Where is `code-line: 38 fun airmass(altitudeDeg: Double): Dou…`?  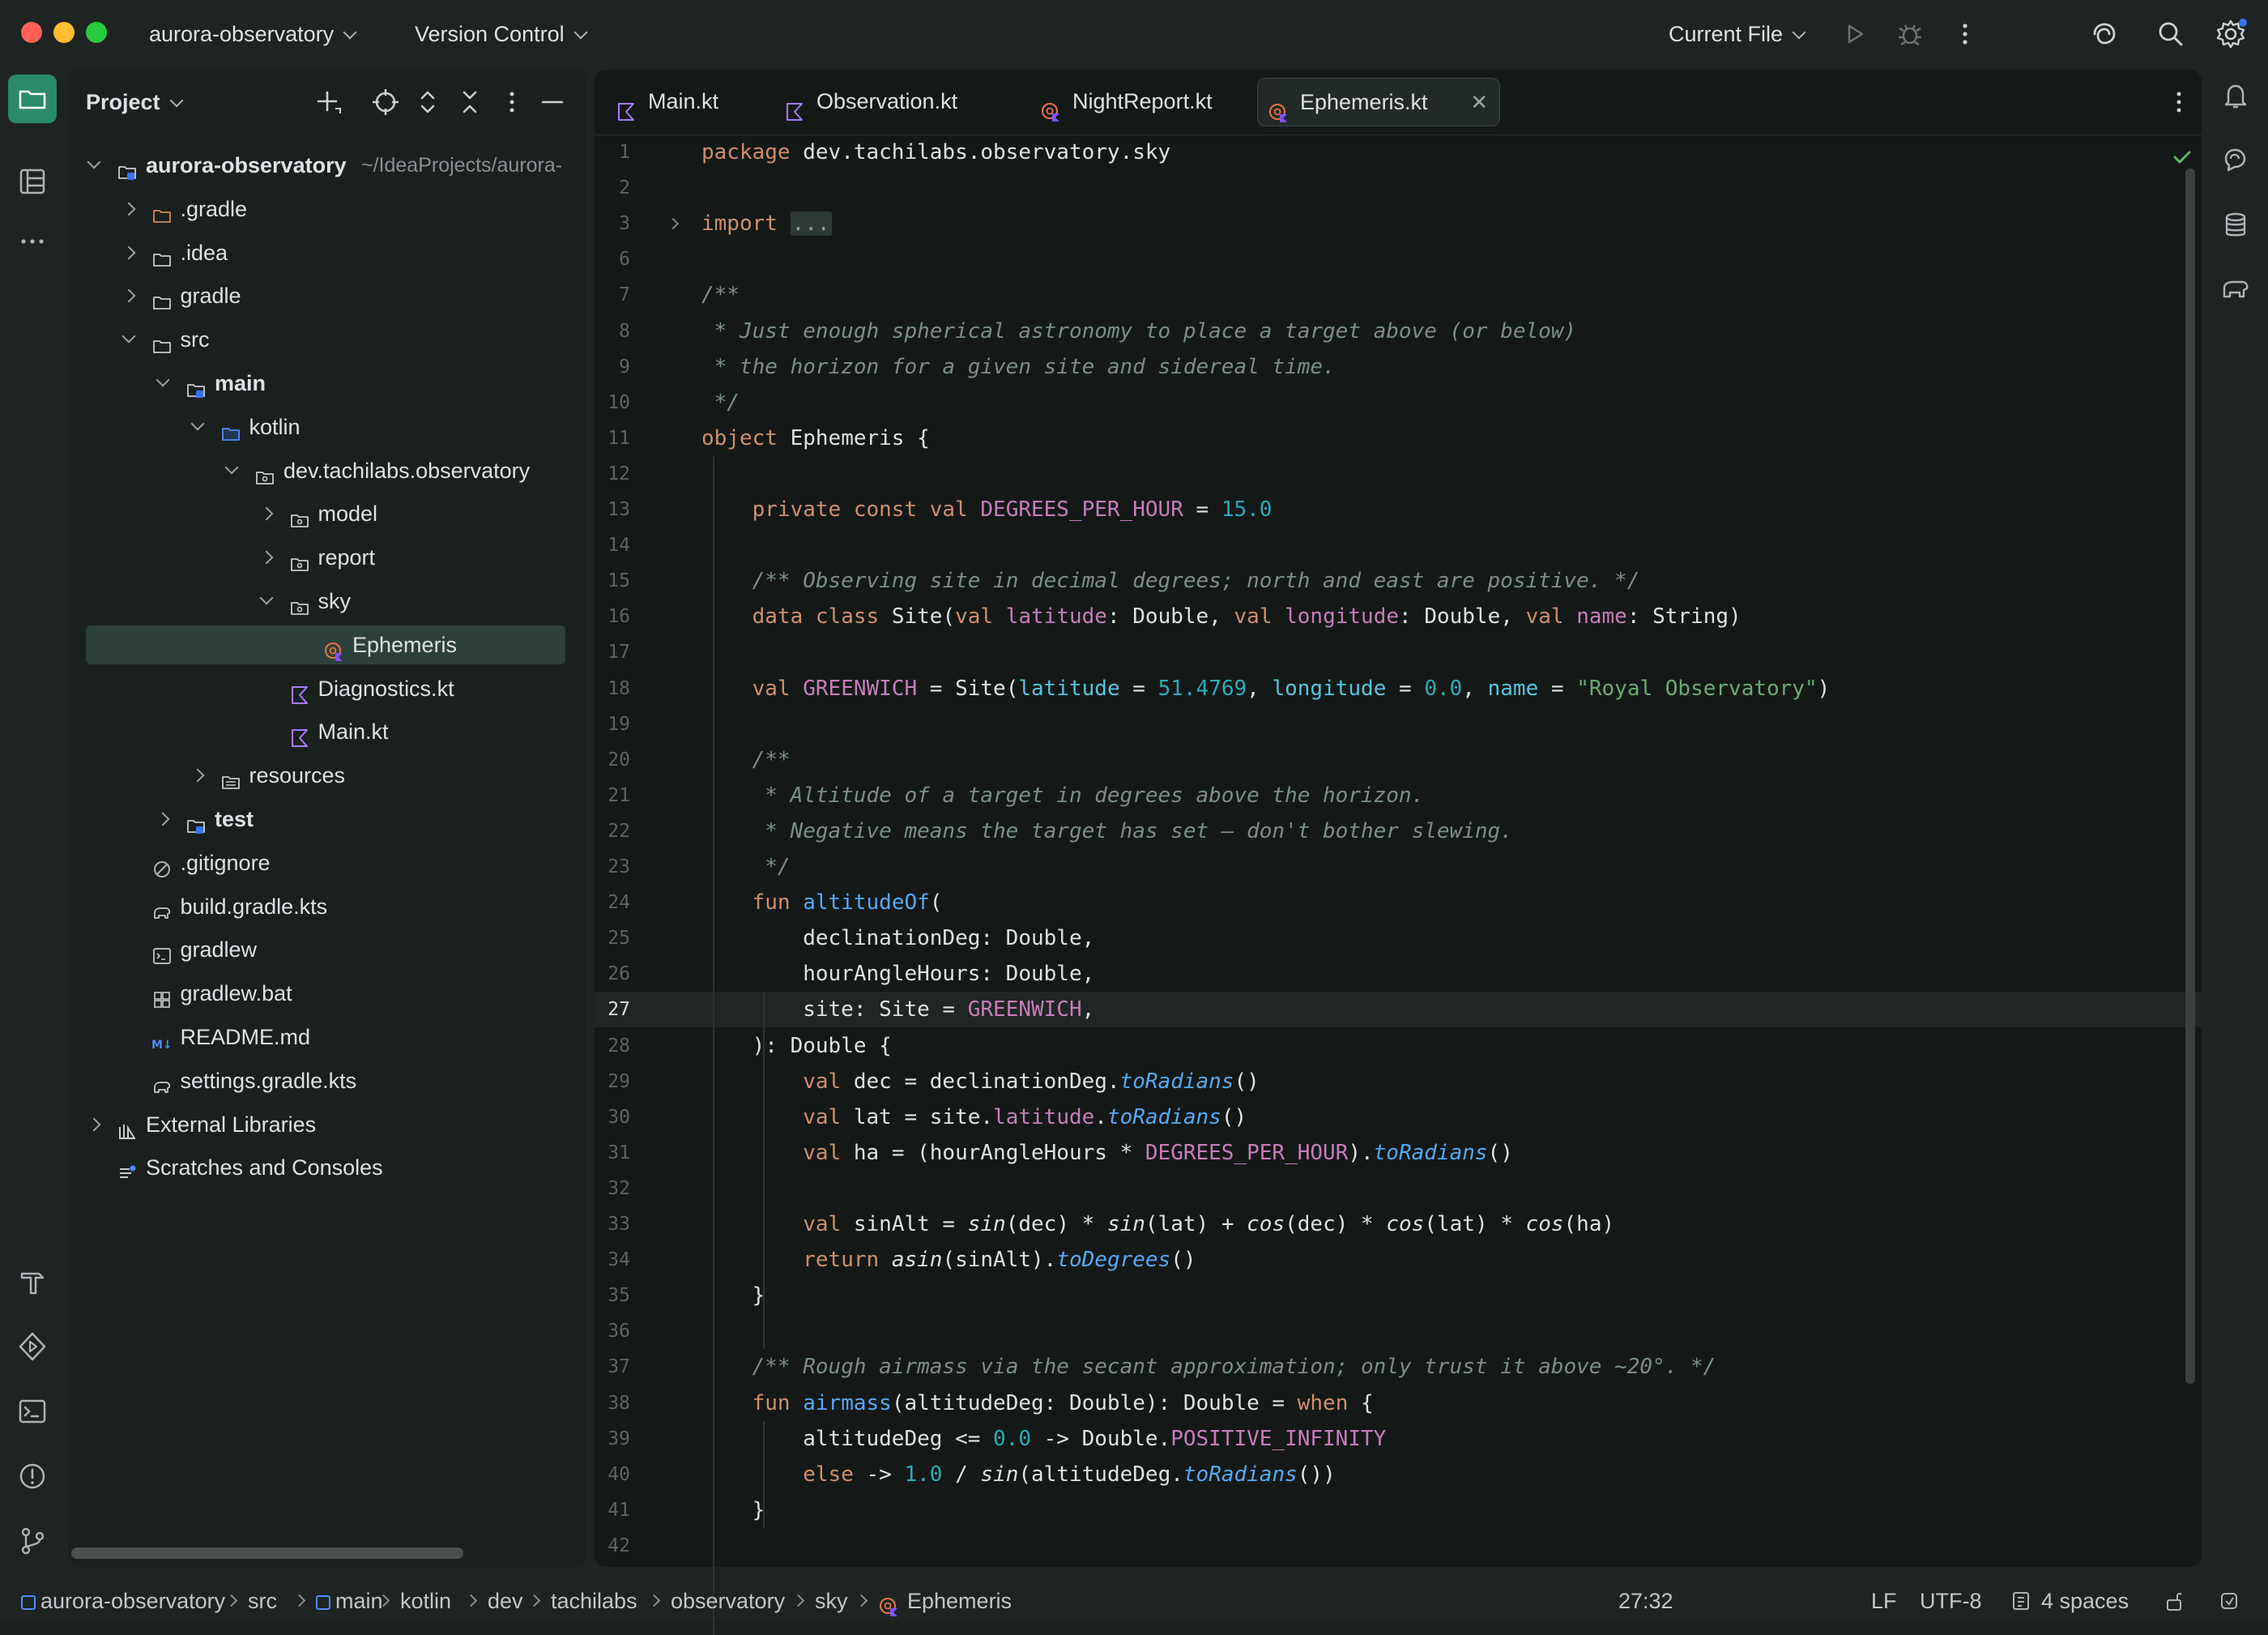 code-line: 38 fun airmass(altitudeDeg: Double): Dou… is located at coordinates (1398, 1403).